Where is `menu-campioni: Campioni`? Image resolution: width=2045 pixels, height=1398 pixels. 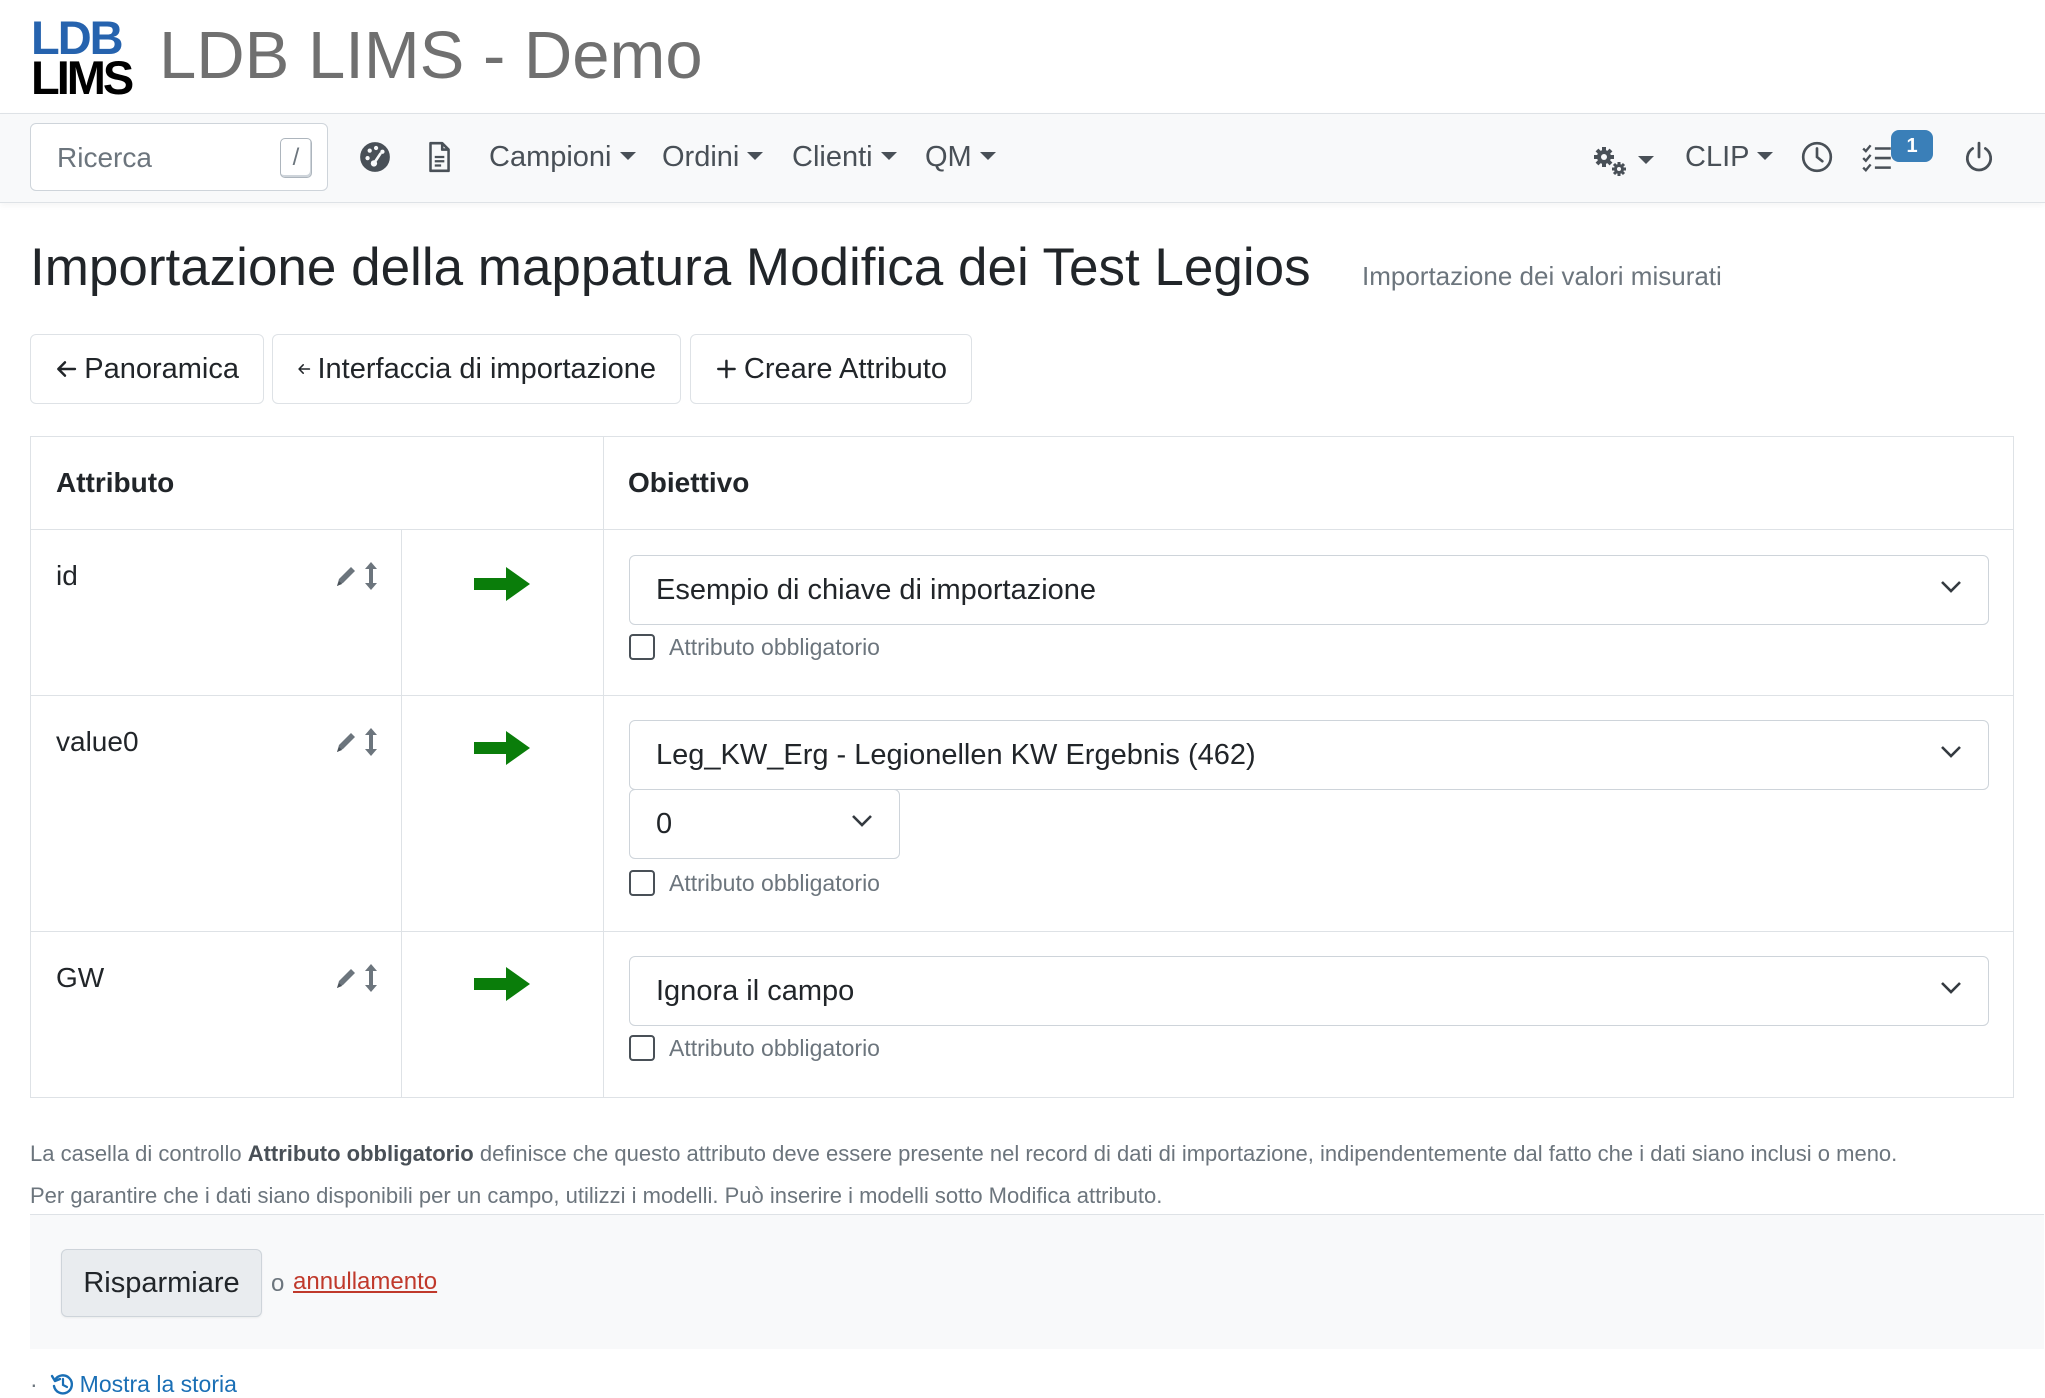 menu-campioni: Campioni is located at coordinates (562, 157).